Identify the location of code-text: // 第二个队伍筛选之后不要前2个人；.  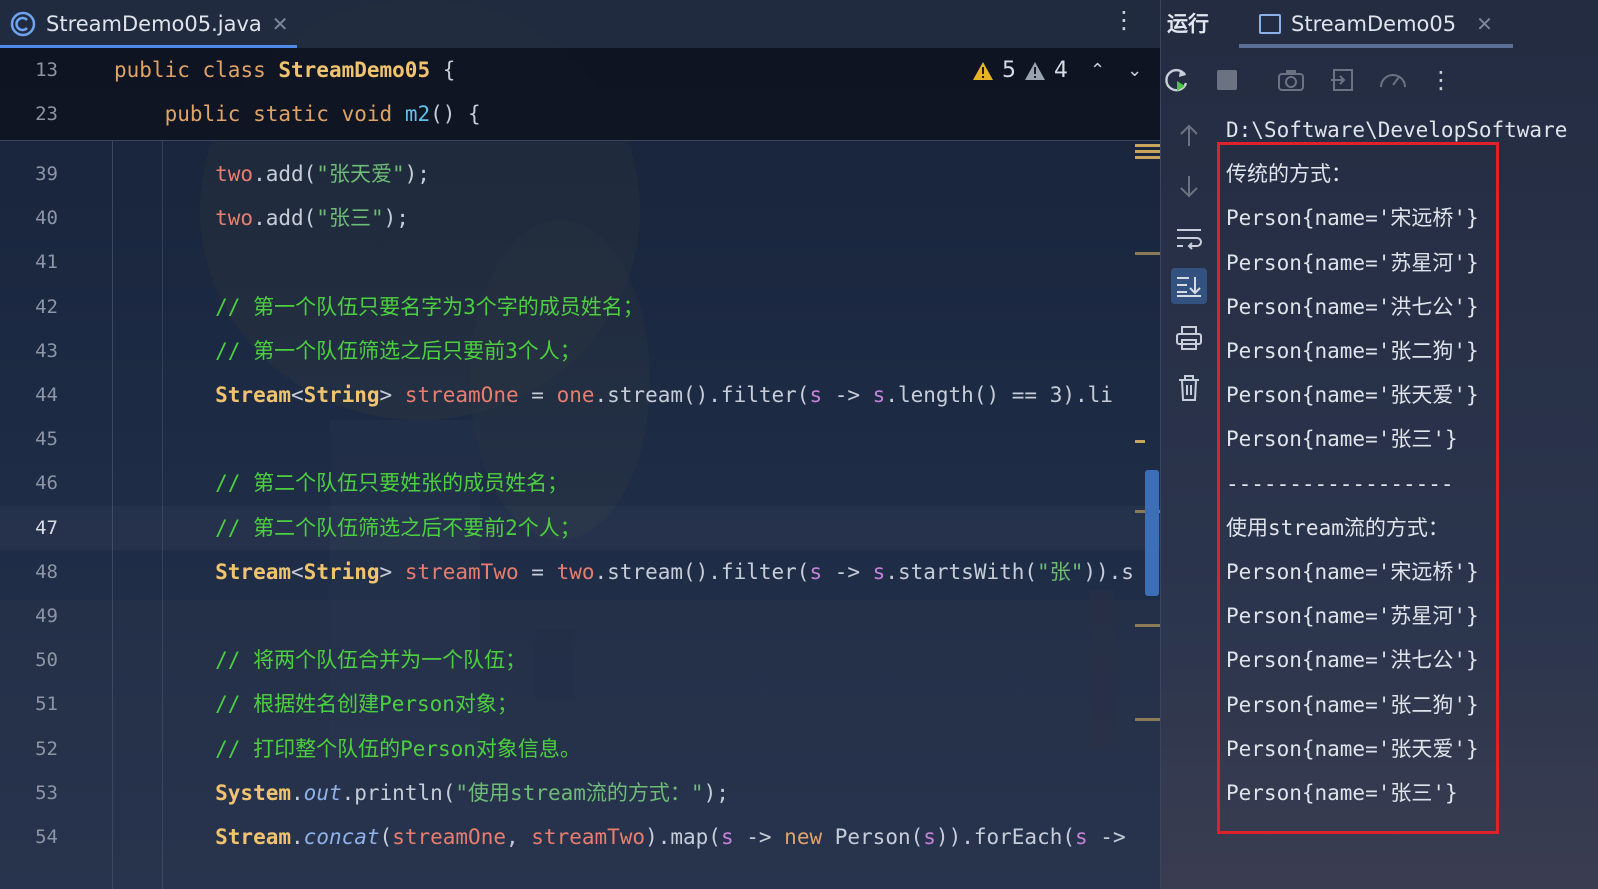
(347, 528).